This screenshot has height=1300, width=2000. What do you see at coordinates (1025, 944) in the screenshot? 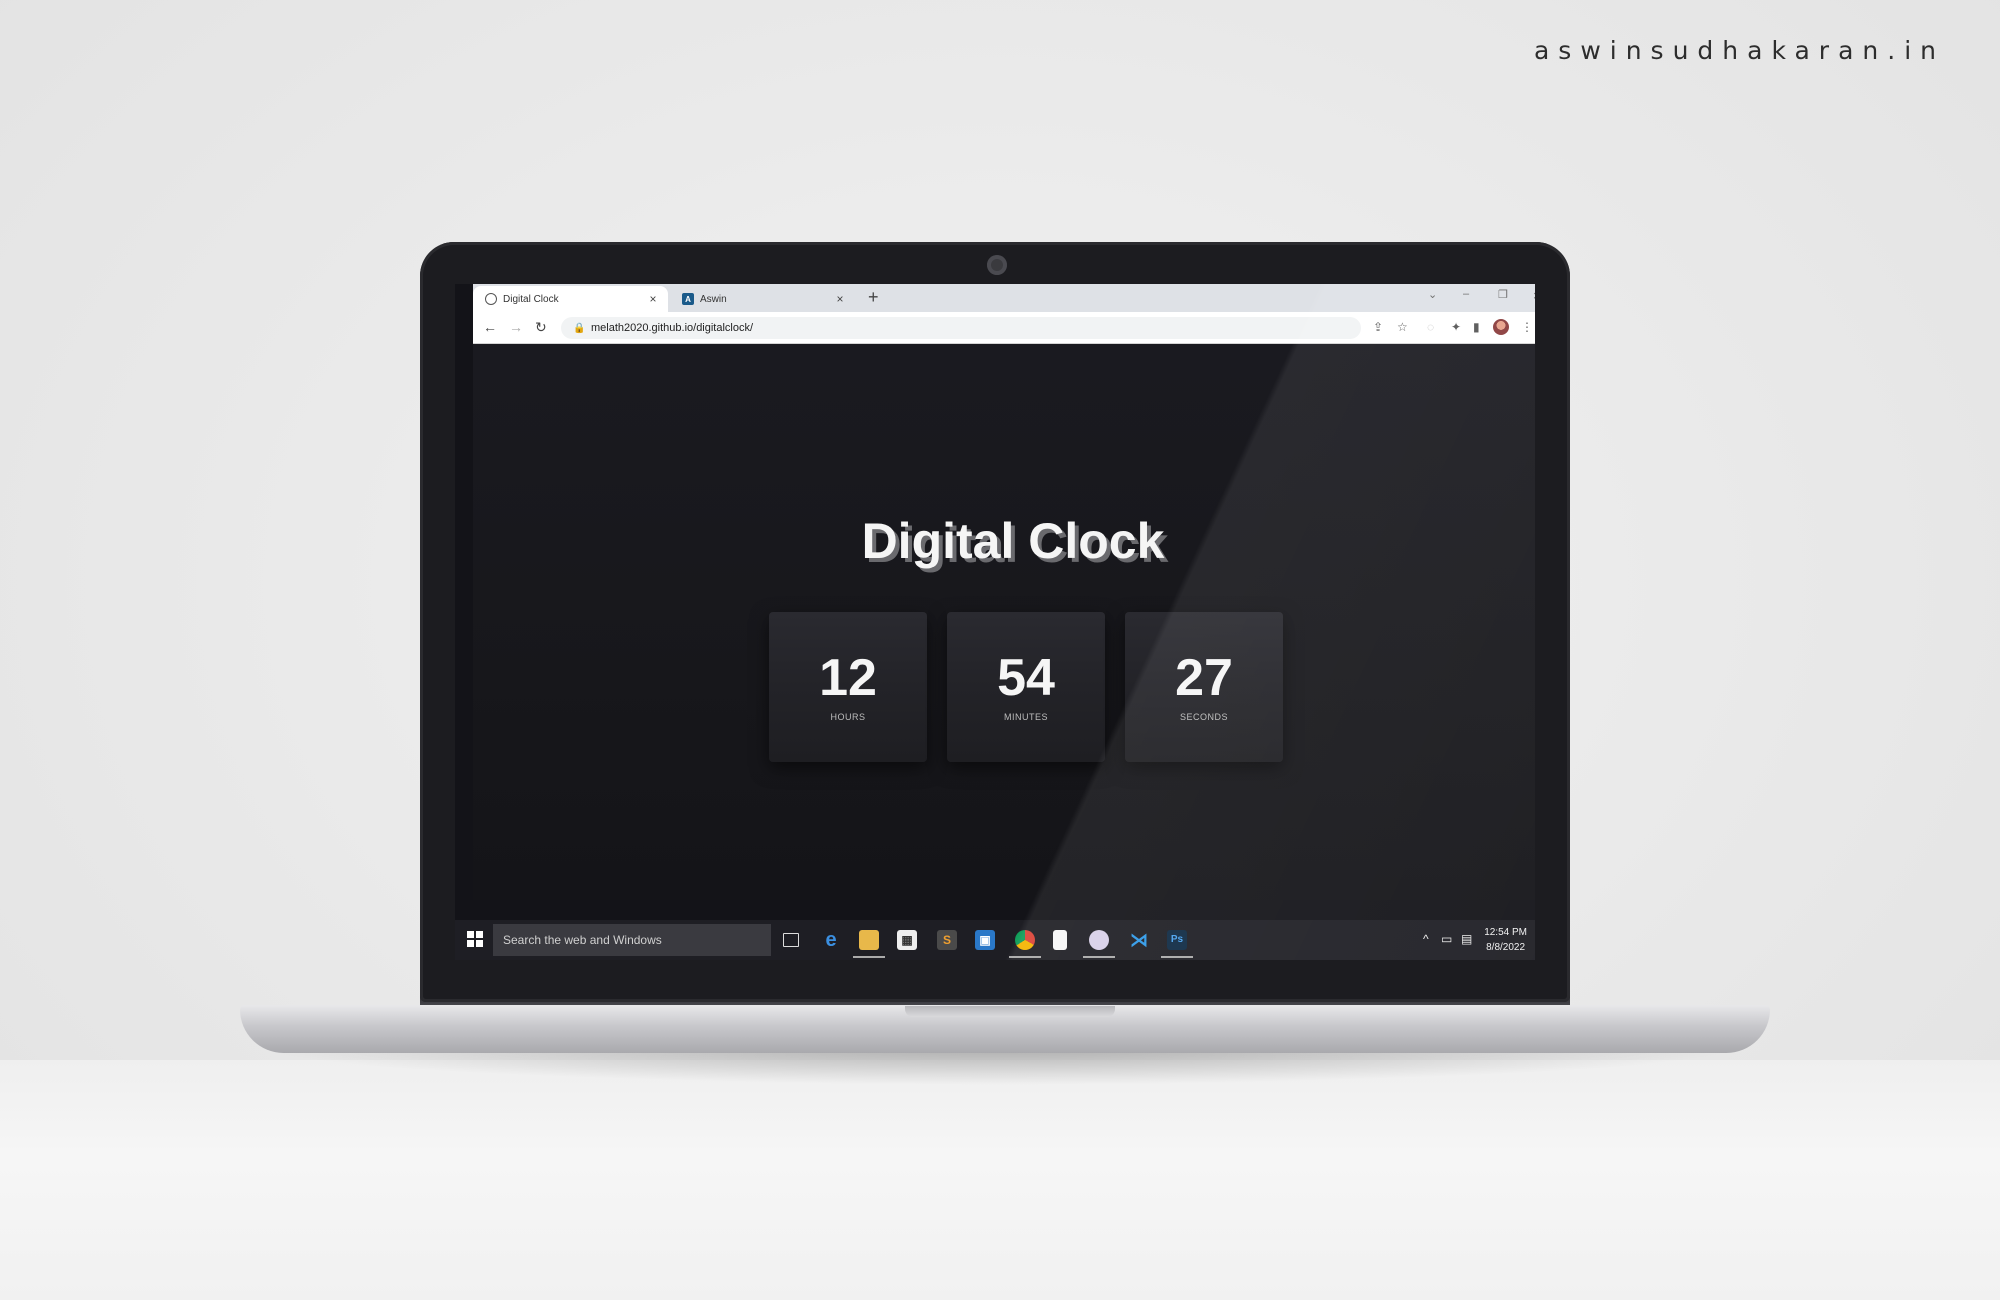
I see `chrome-icon` at bounding box center [1025, 944].